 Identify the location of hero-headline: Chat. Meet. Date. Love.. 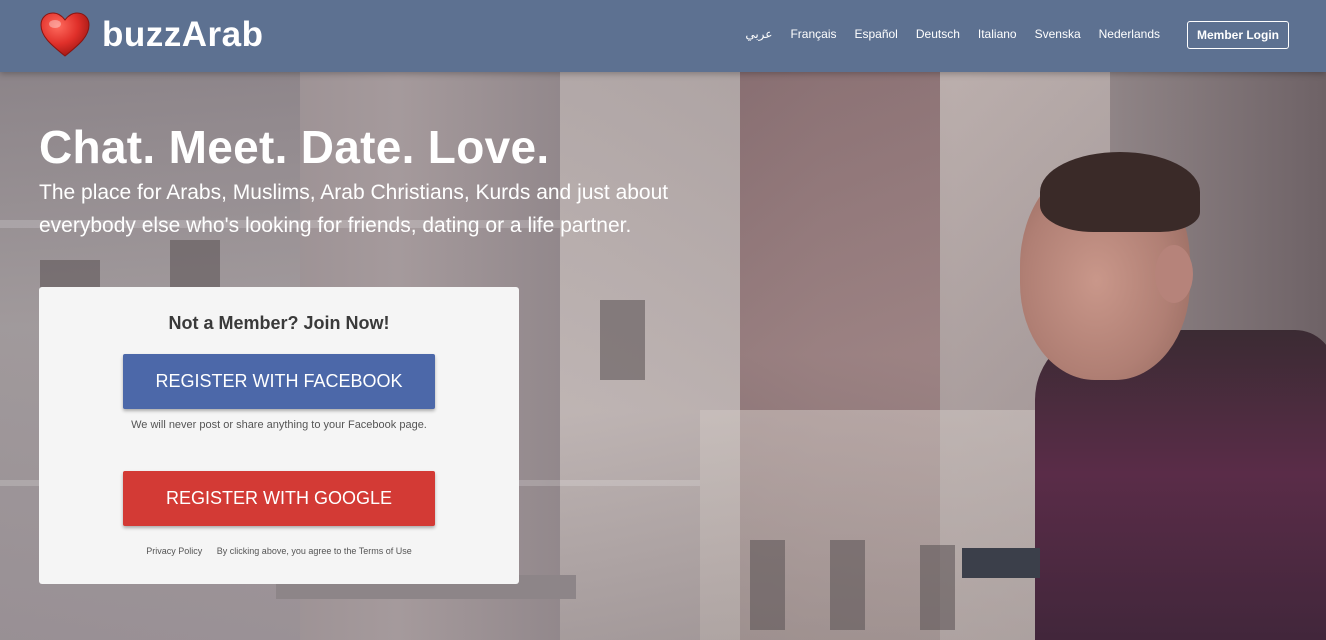
(294, 147).